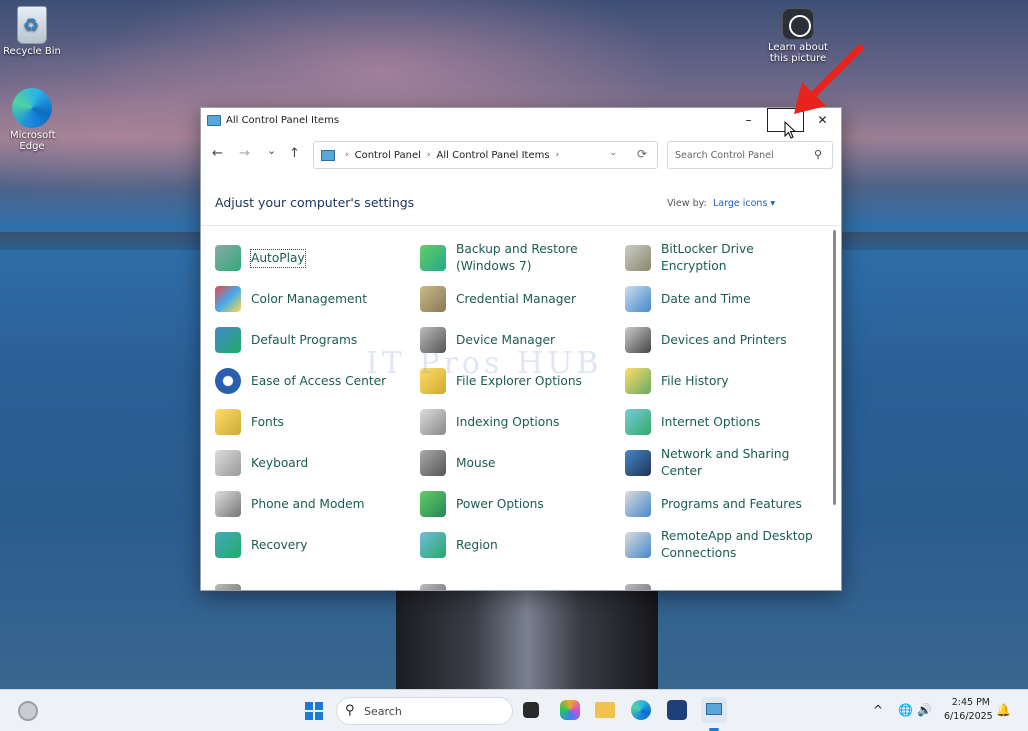 Image resolution: width=1028 pixels, height=731 pixels. Describe the element at coordinates (687, 203) in the screenshot. I see `view-by-label: View by:` at that location.